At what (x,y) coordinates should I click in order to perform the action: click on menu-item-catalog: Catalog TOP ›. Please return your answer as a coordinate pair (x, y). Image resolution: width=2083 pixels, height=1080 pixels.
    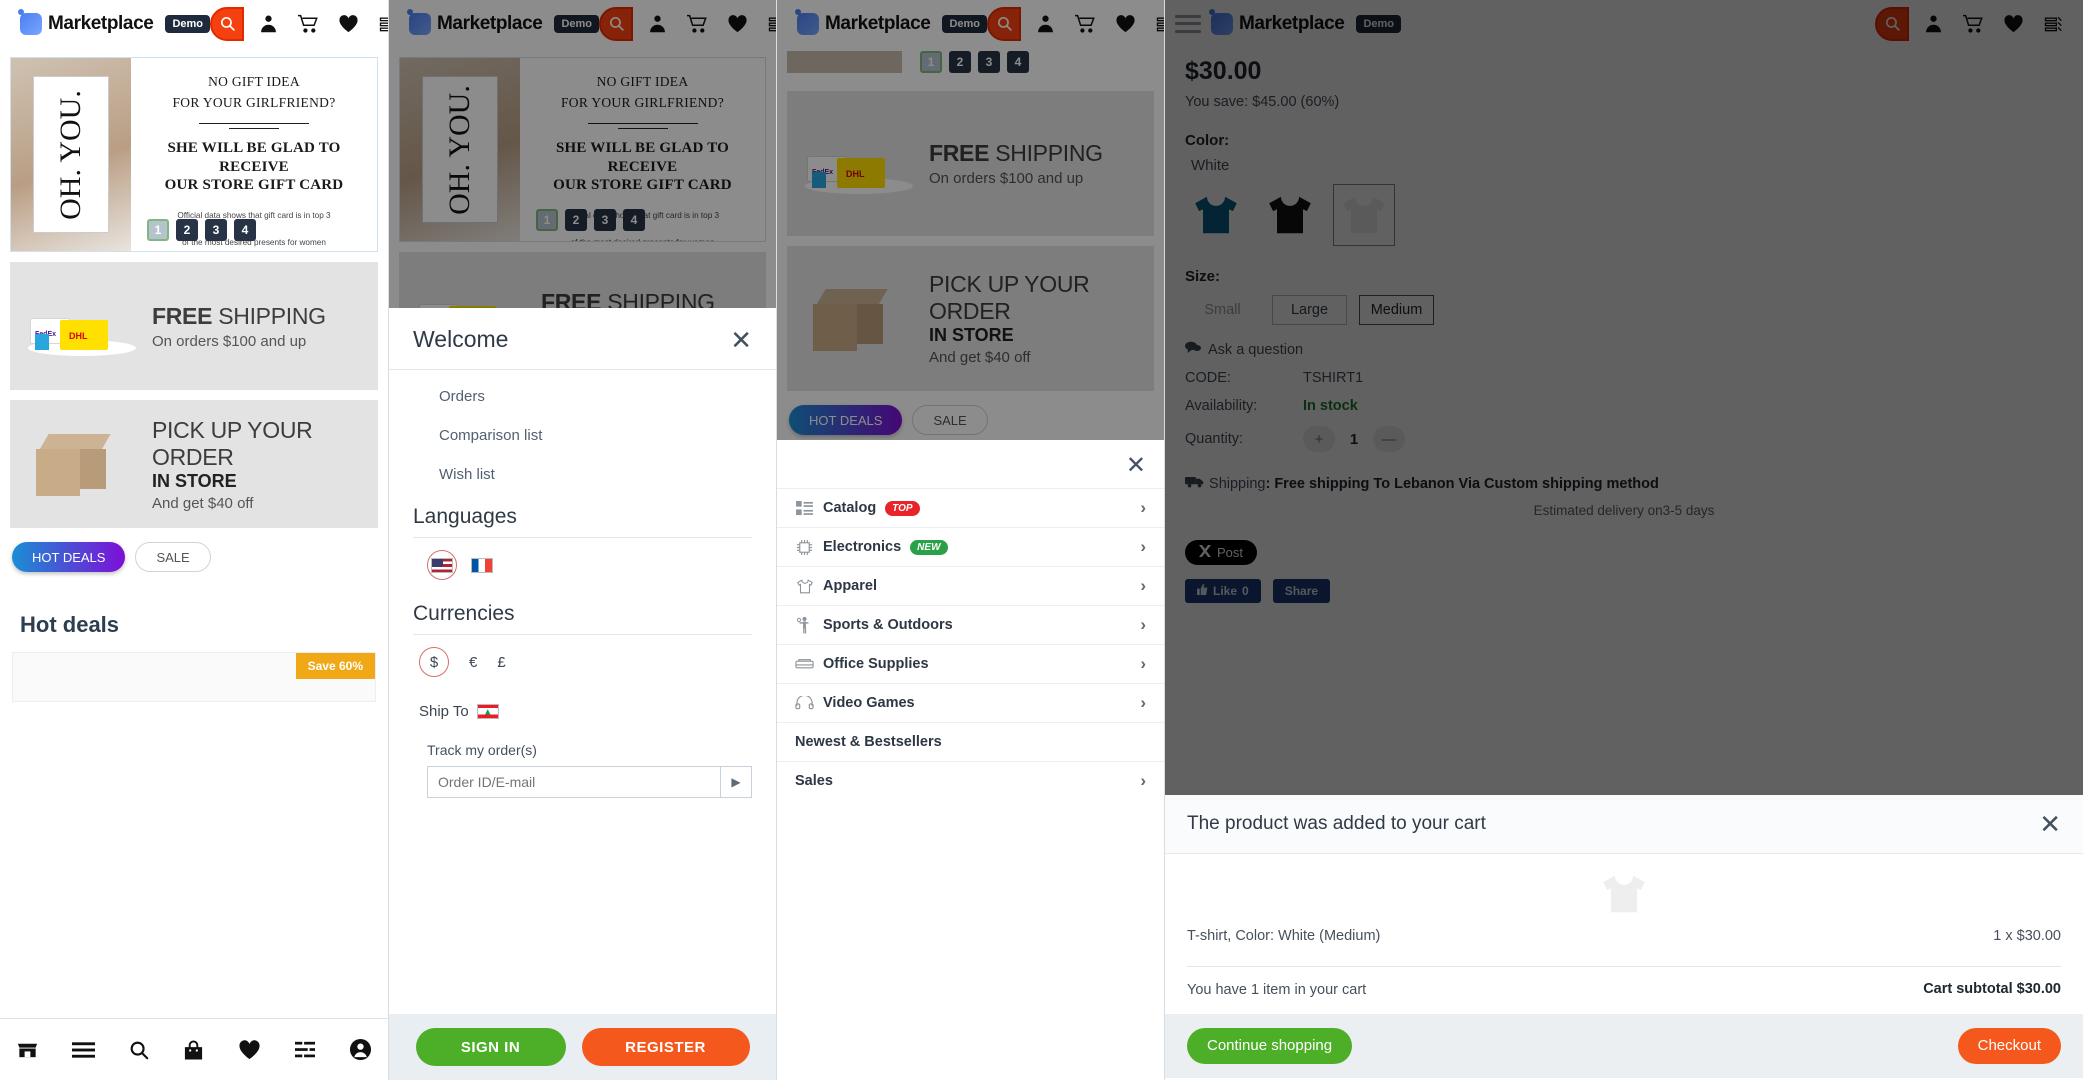
    Looking at the image, I should click on (970, 507).